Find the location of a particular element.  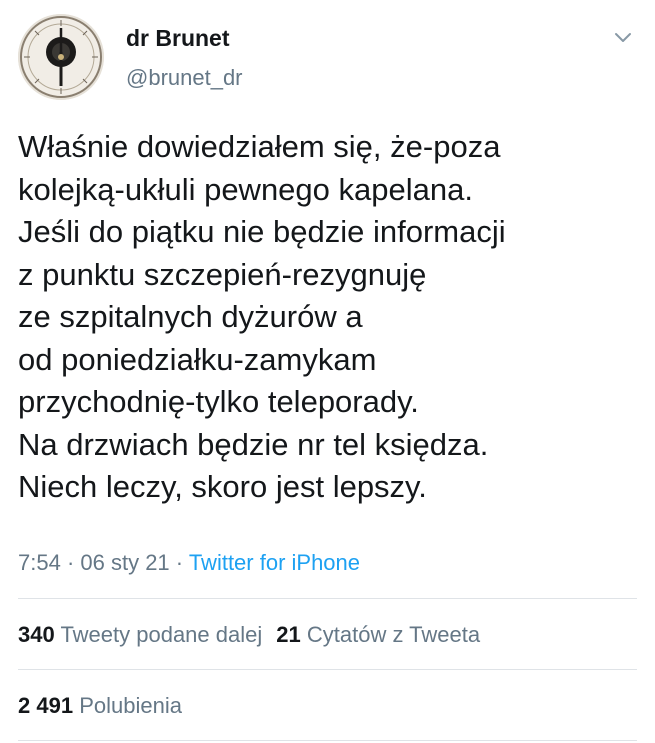

tweet-date: 06 sty 21 is located at coordinates (124, 562).